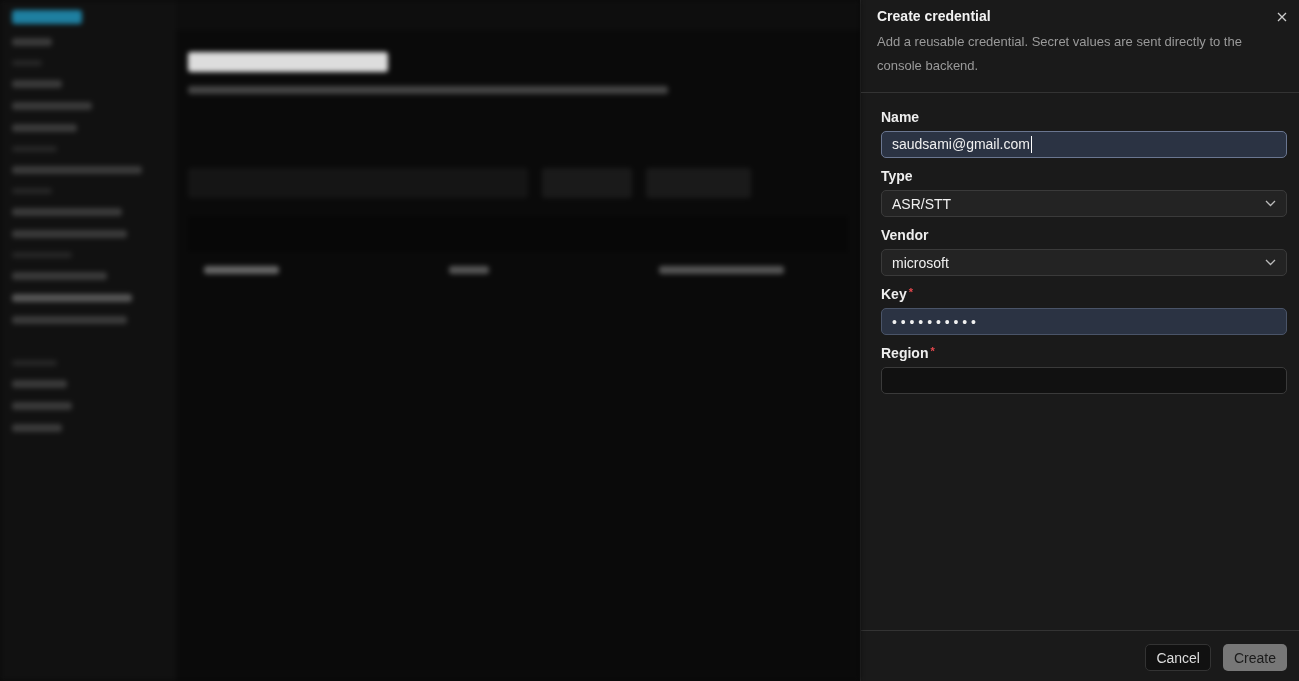 This screenshot has width=1299, height=681. I want to click on close-button, so click(1282, 17).